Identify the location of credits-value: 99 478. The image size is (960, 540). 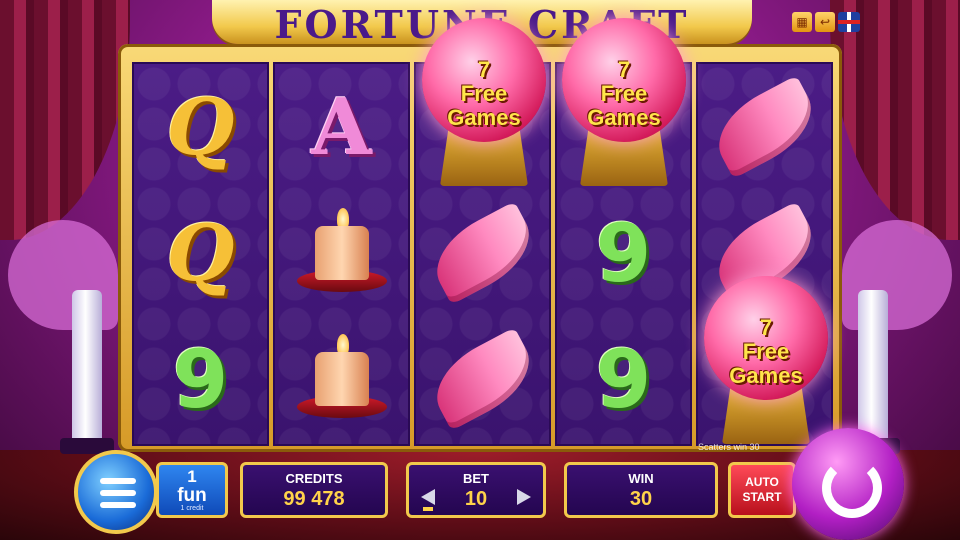
(314, 499).